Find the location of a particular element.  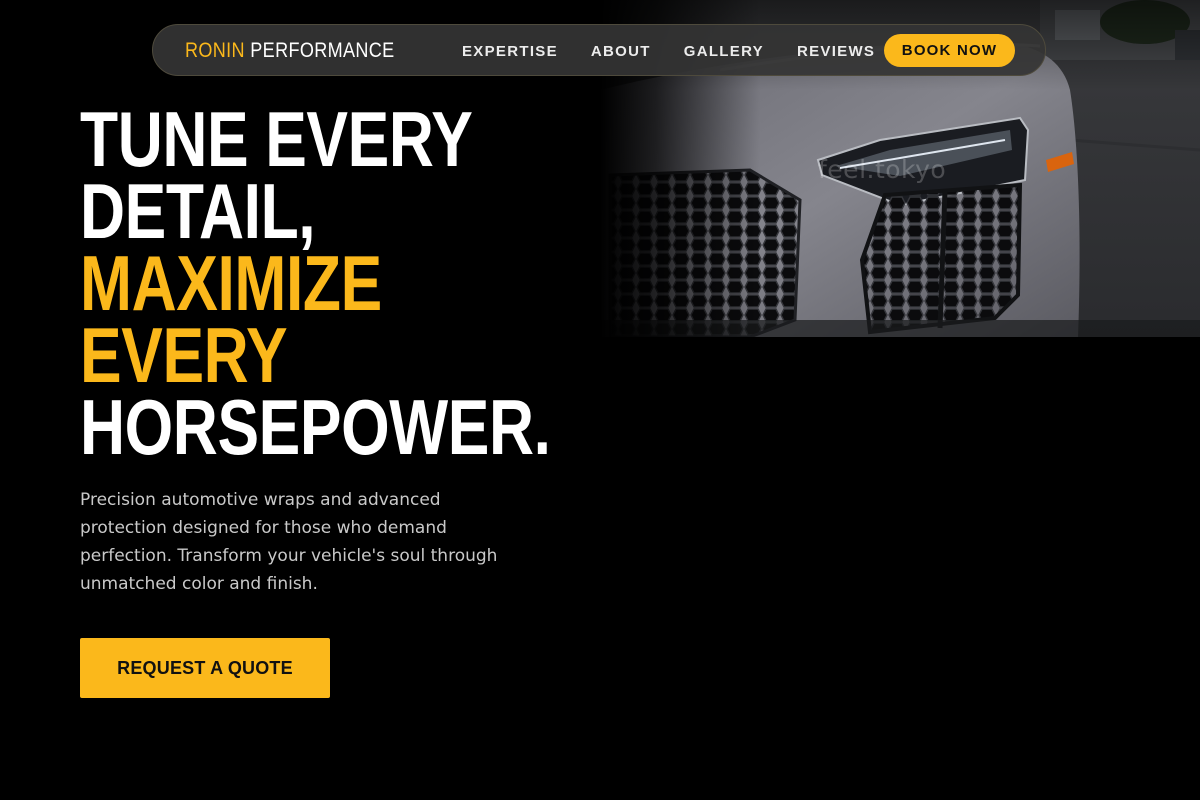

nav-link-about: ABOUT is located at coordinates (621, 51).